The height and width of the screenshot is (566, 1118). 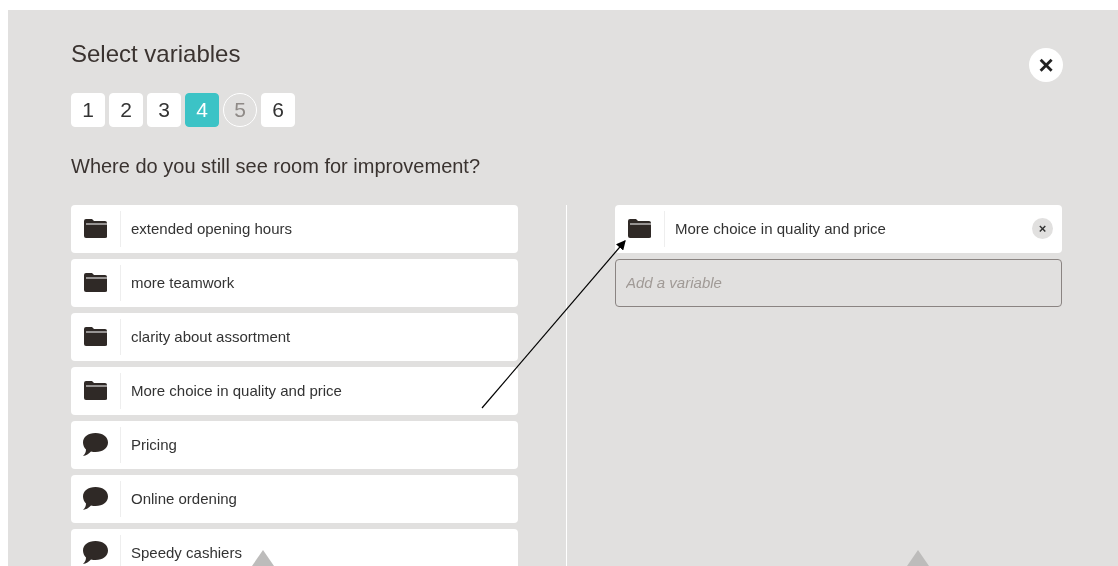 What do you see at coordinates (278, 109) in the screenshot?
I see `step-button: 6` at bounding box center [278, 109].